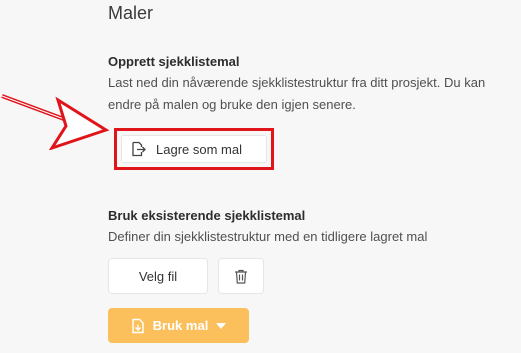 This screenshot has height=353, width=521. Describe the element at coordinates (199, 149) in the screenshot. I see `save-as-template-label: Lagre som mal` at that location.